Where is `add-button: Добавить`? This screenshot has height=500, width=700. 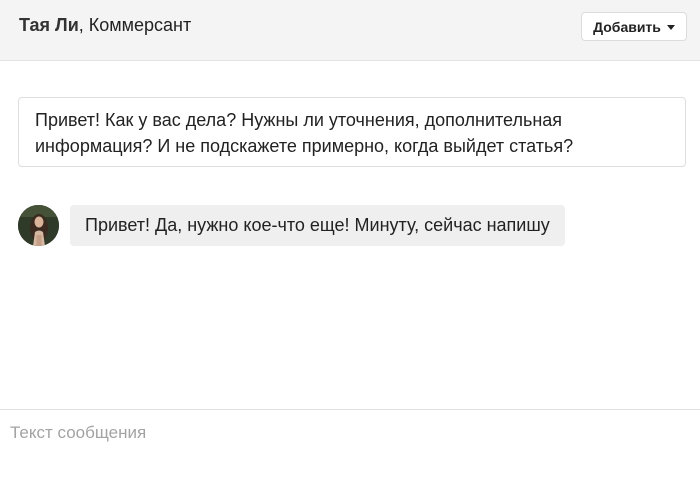
add-button: Добавить is located at coordinates (634, 26).